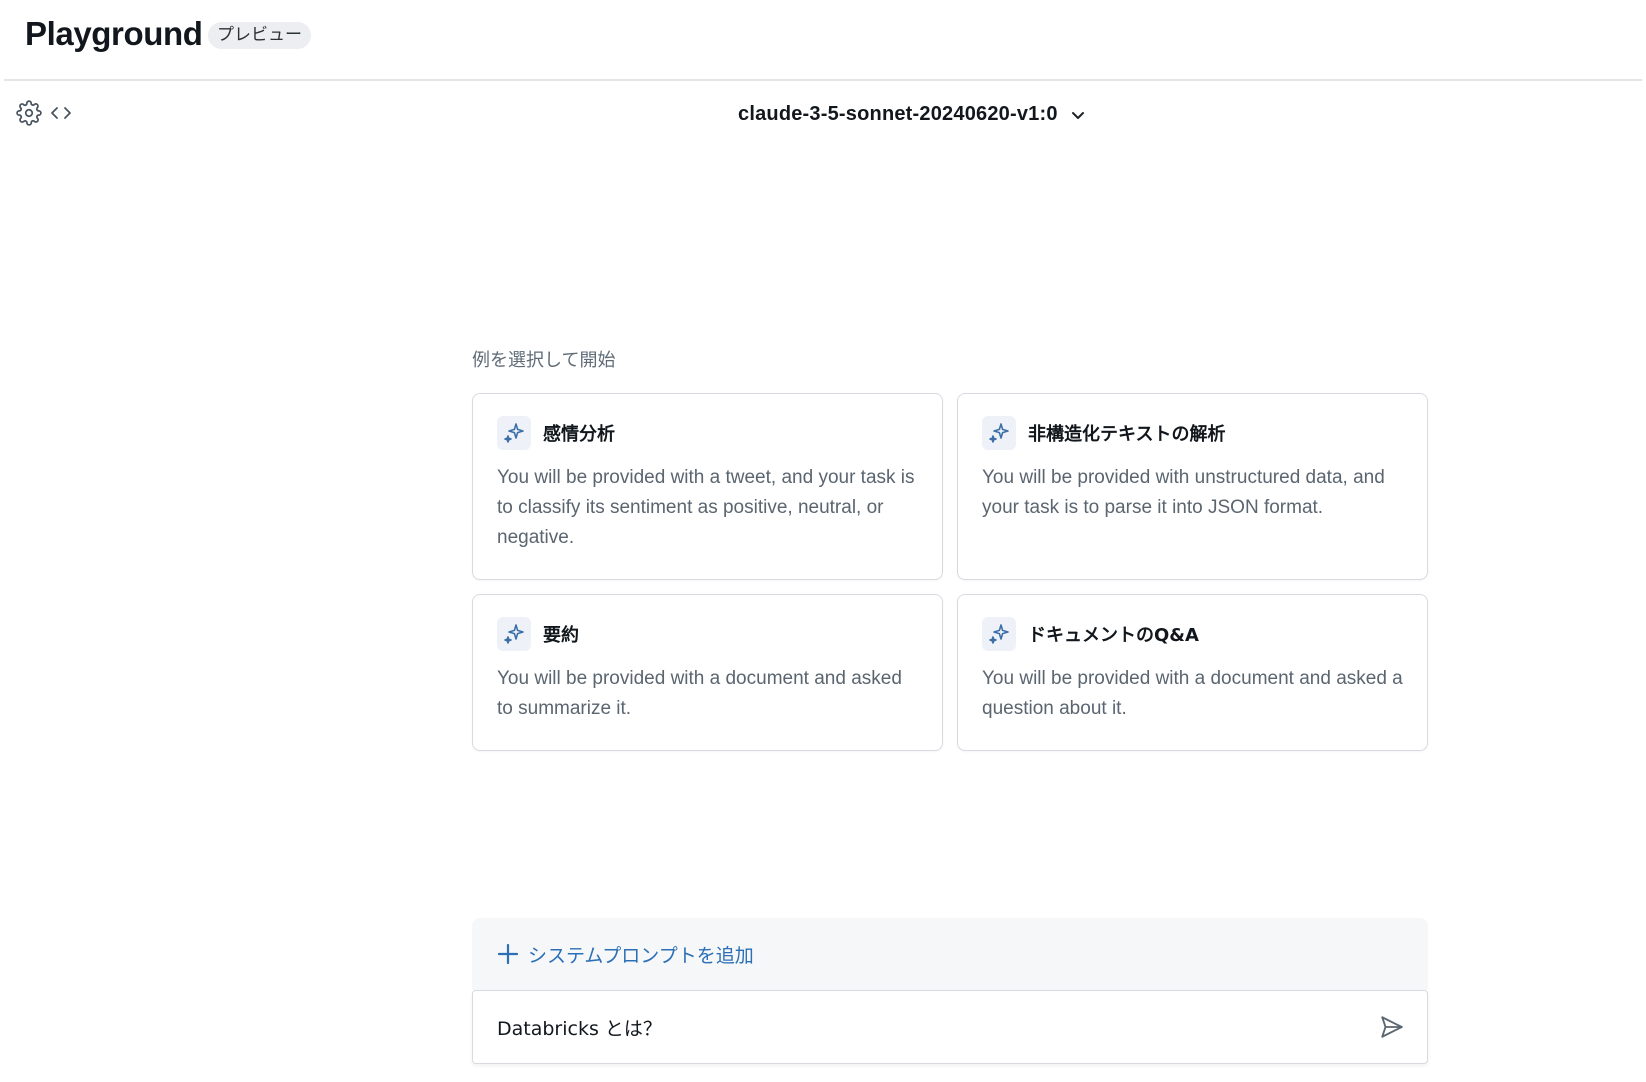 The width and height of the screenshot is (1646, 1082). I want to click on send-button, so click(1392, 1027).